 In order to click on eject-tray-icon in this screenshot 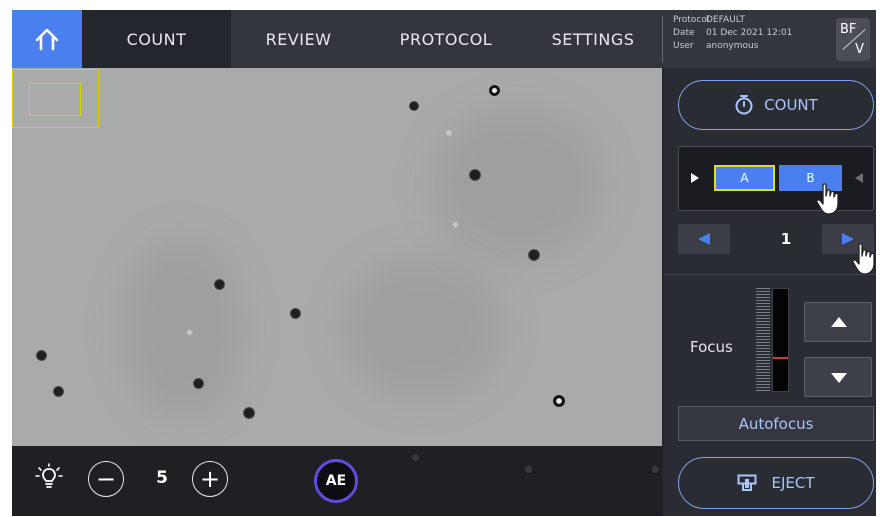, I will do `click(747, 482)`.